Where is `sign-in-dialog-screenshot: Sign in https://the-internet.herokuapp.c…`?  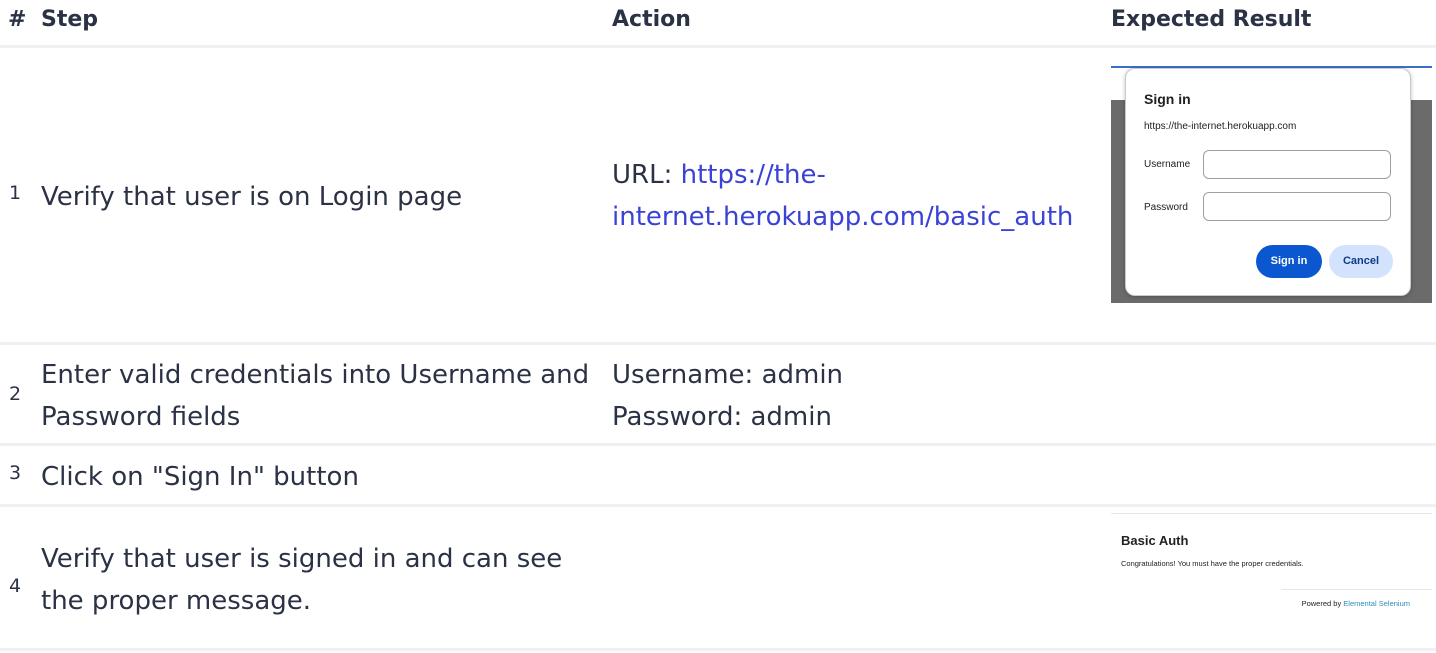 sign-in-dialog-screenshot: Sign in https://the-internet.herokuapp.c… is located at coordinates (1271, 184).